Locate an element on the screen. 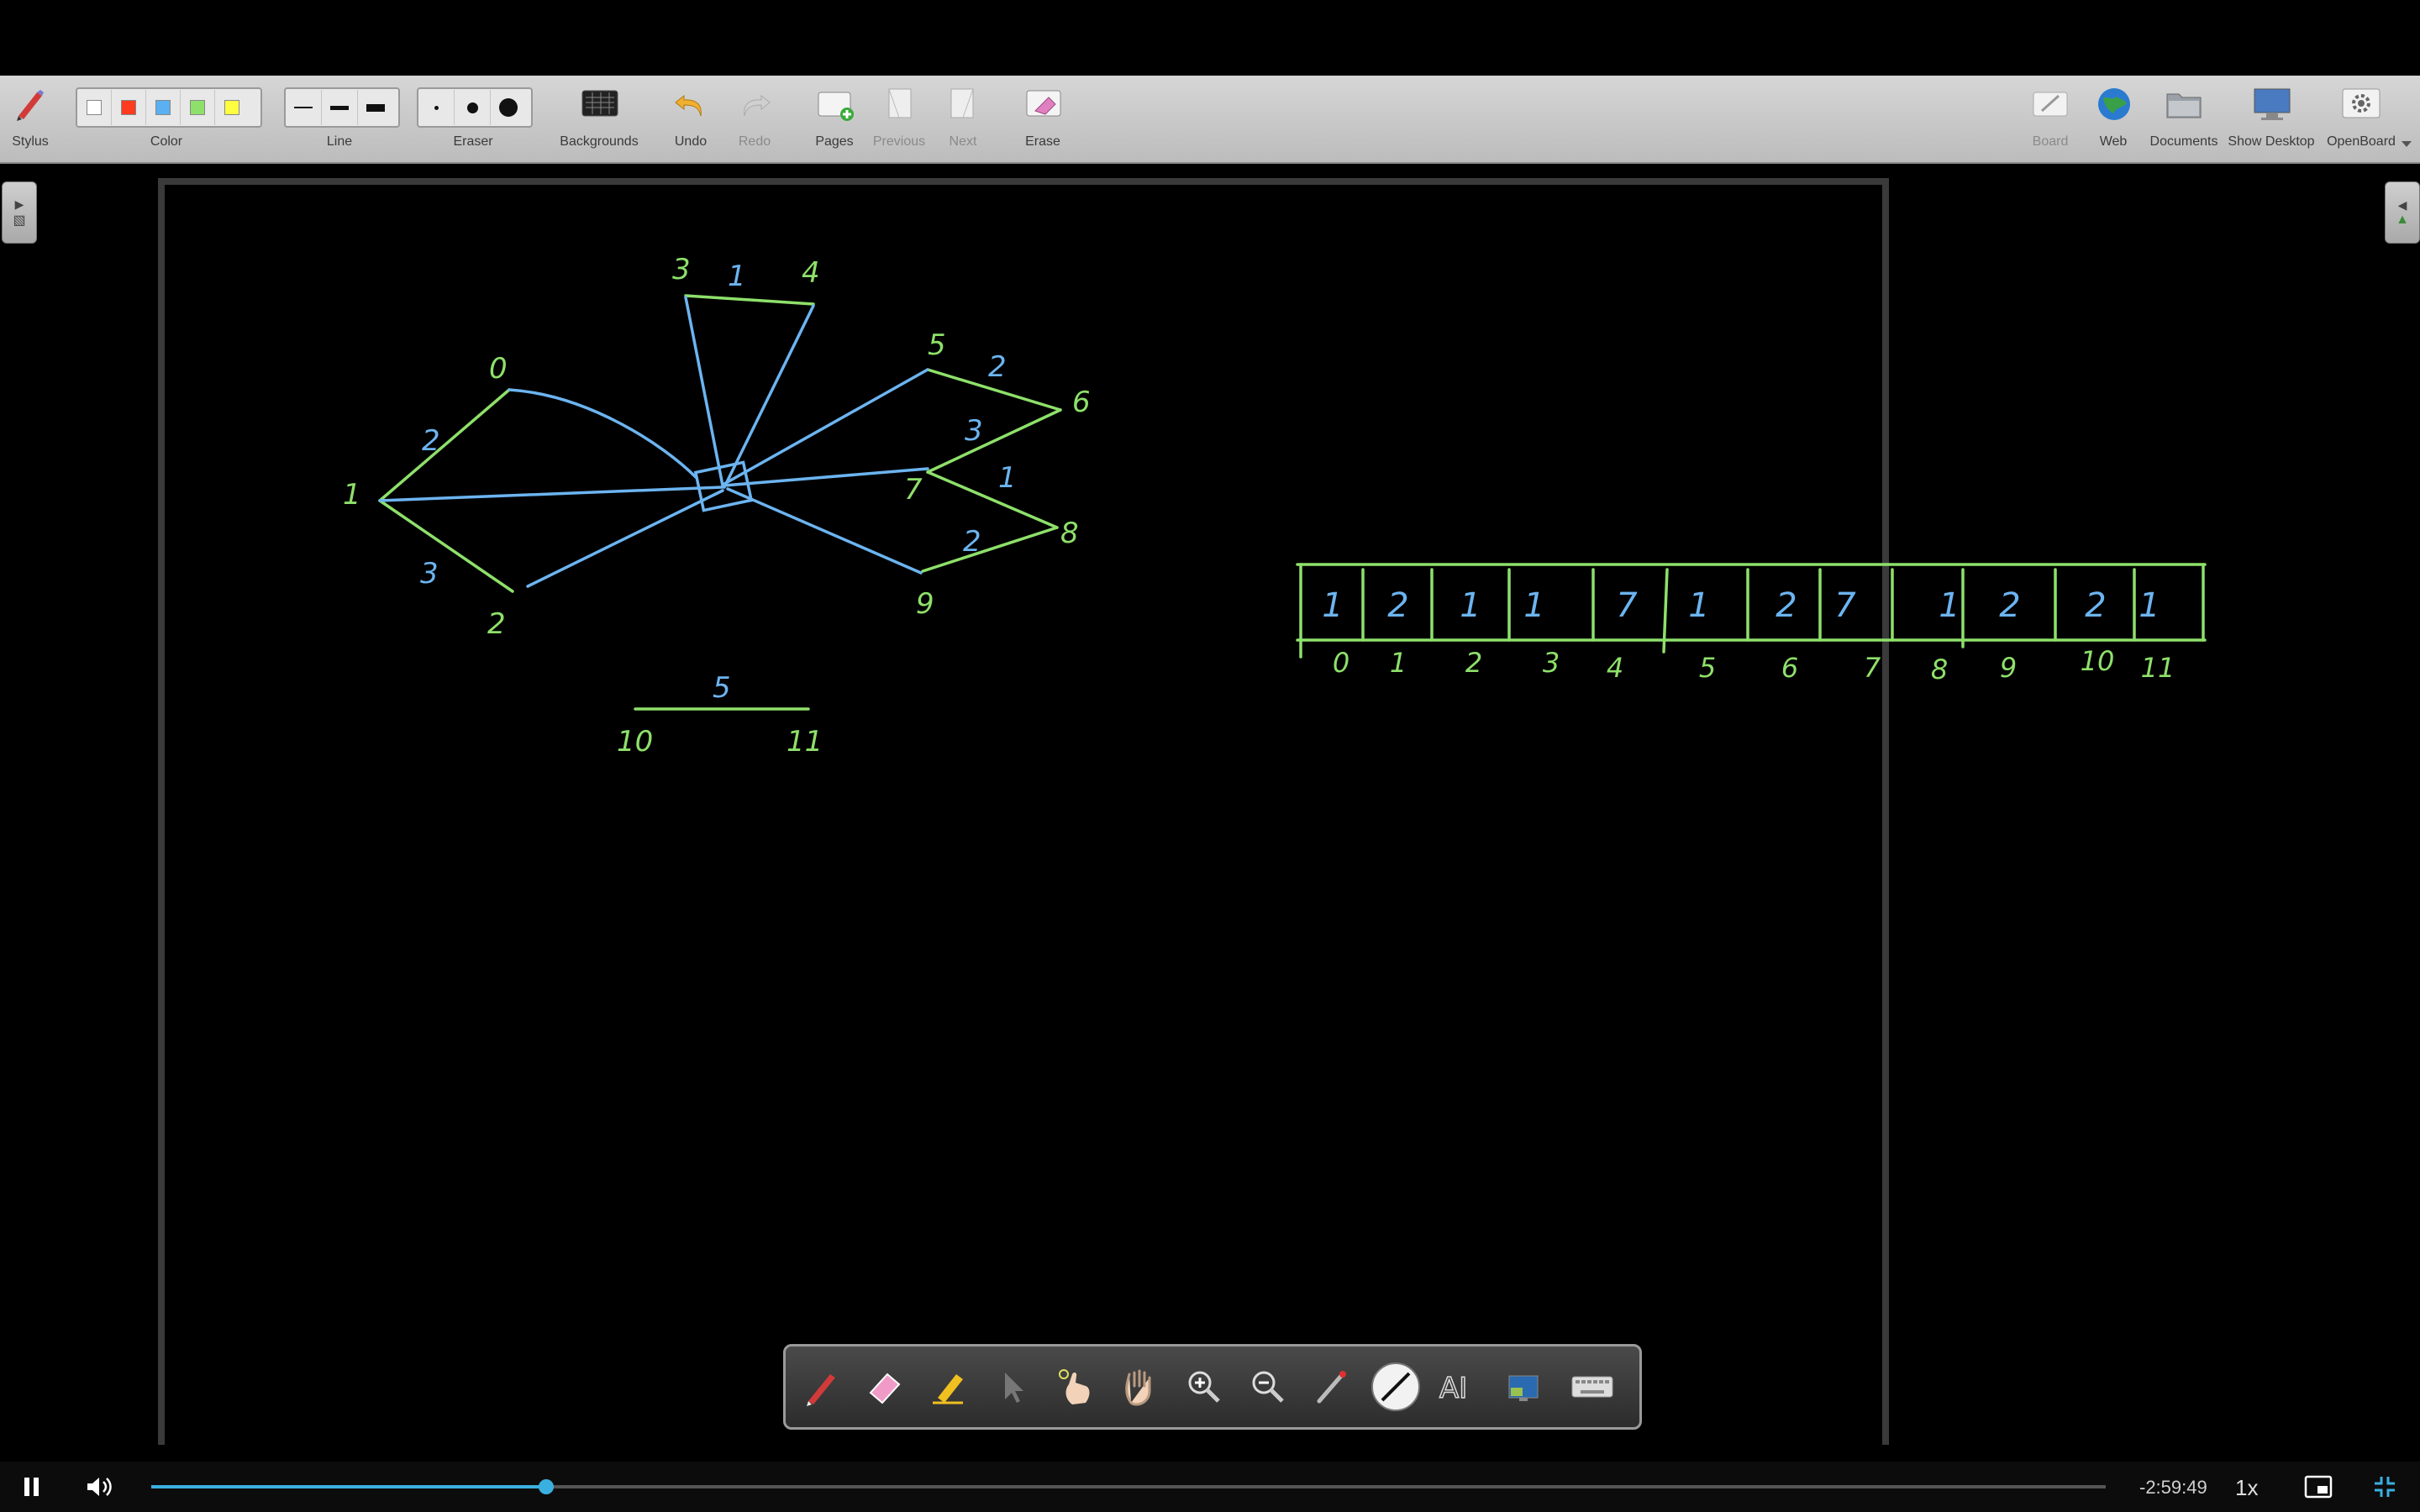 This screenshot has height=1512, width=2420. zoom-out-icon is located at coordinates (1268, 1386).